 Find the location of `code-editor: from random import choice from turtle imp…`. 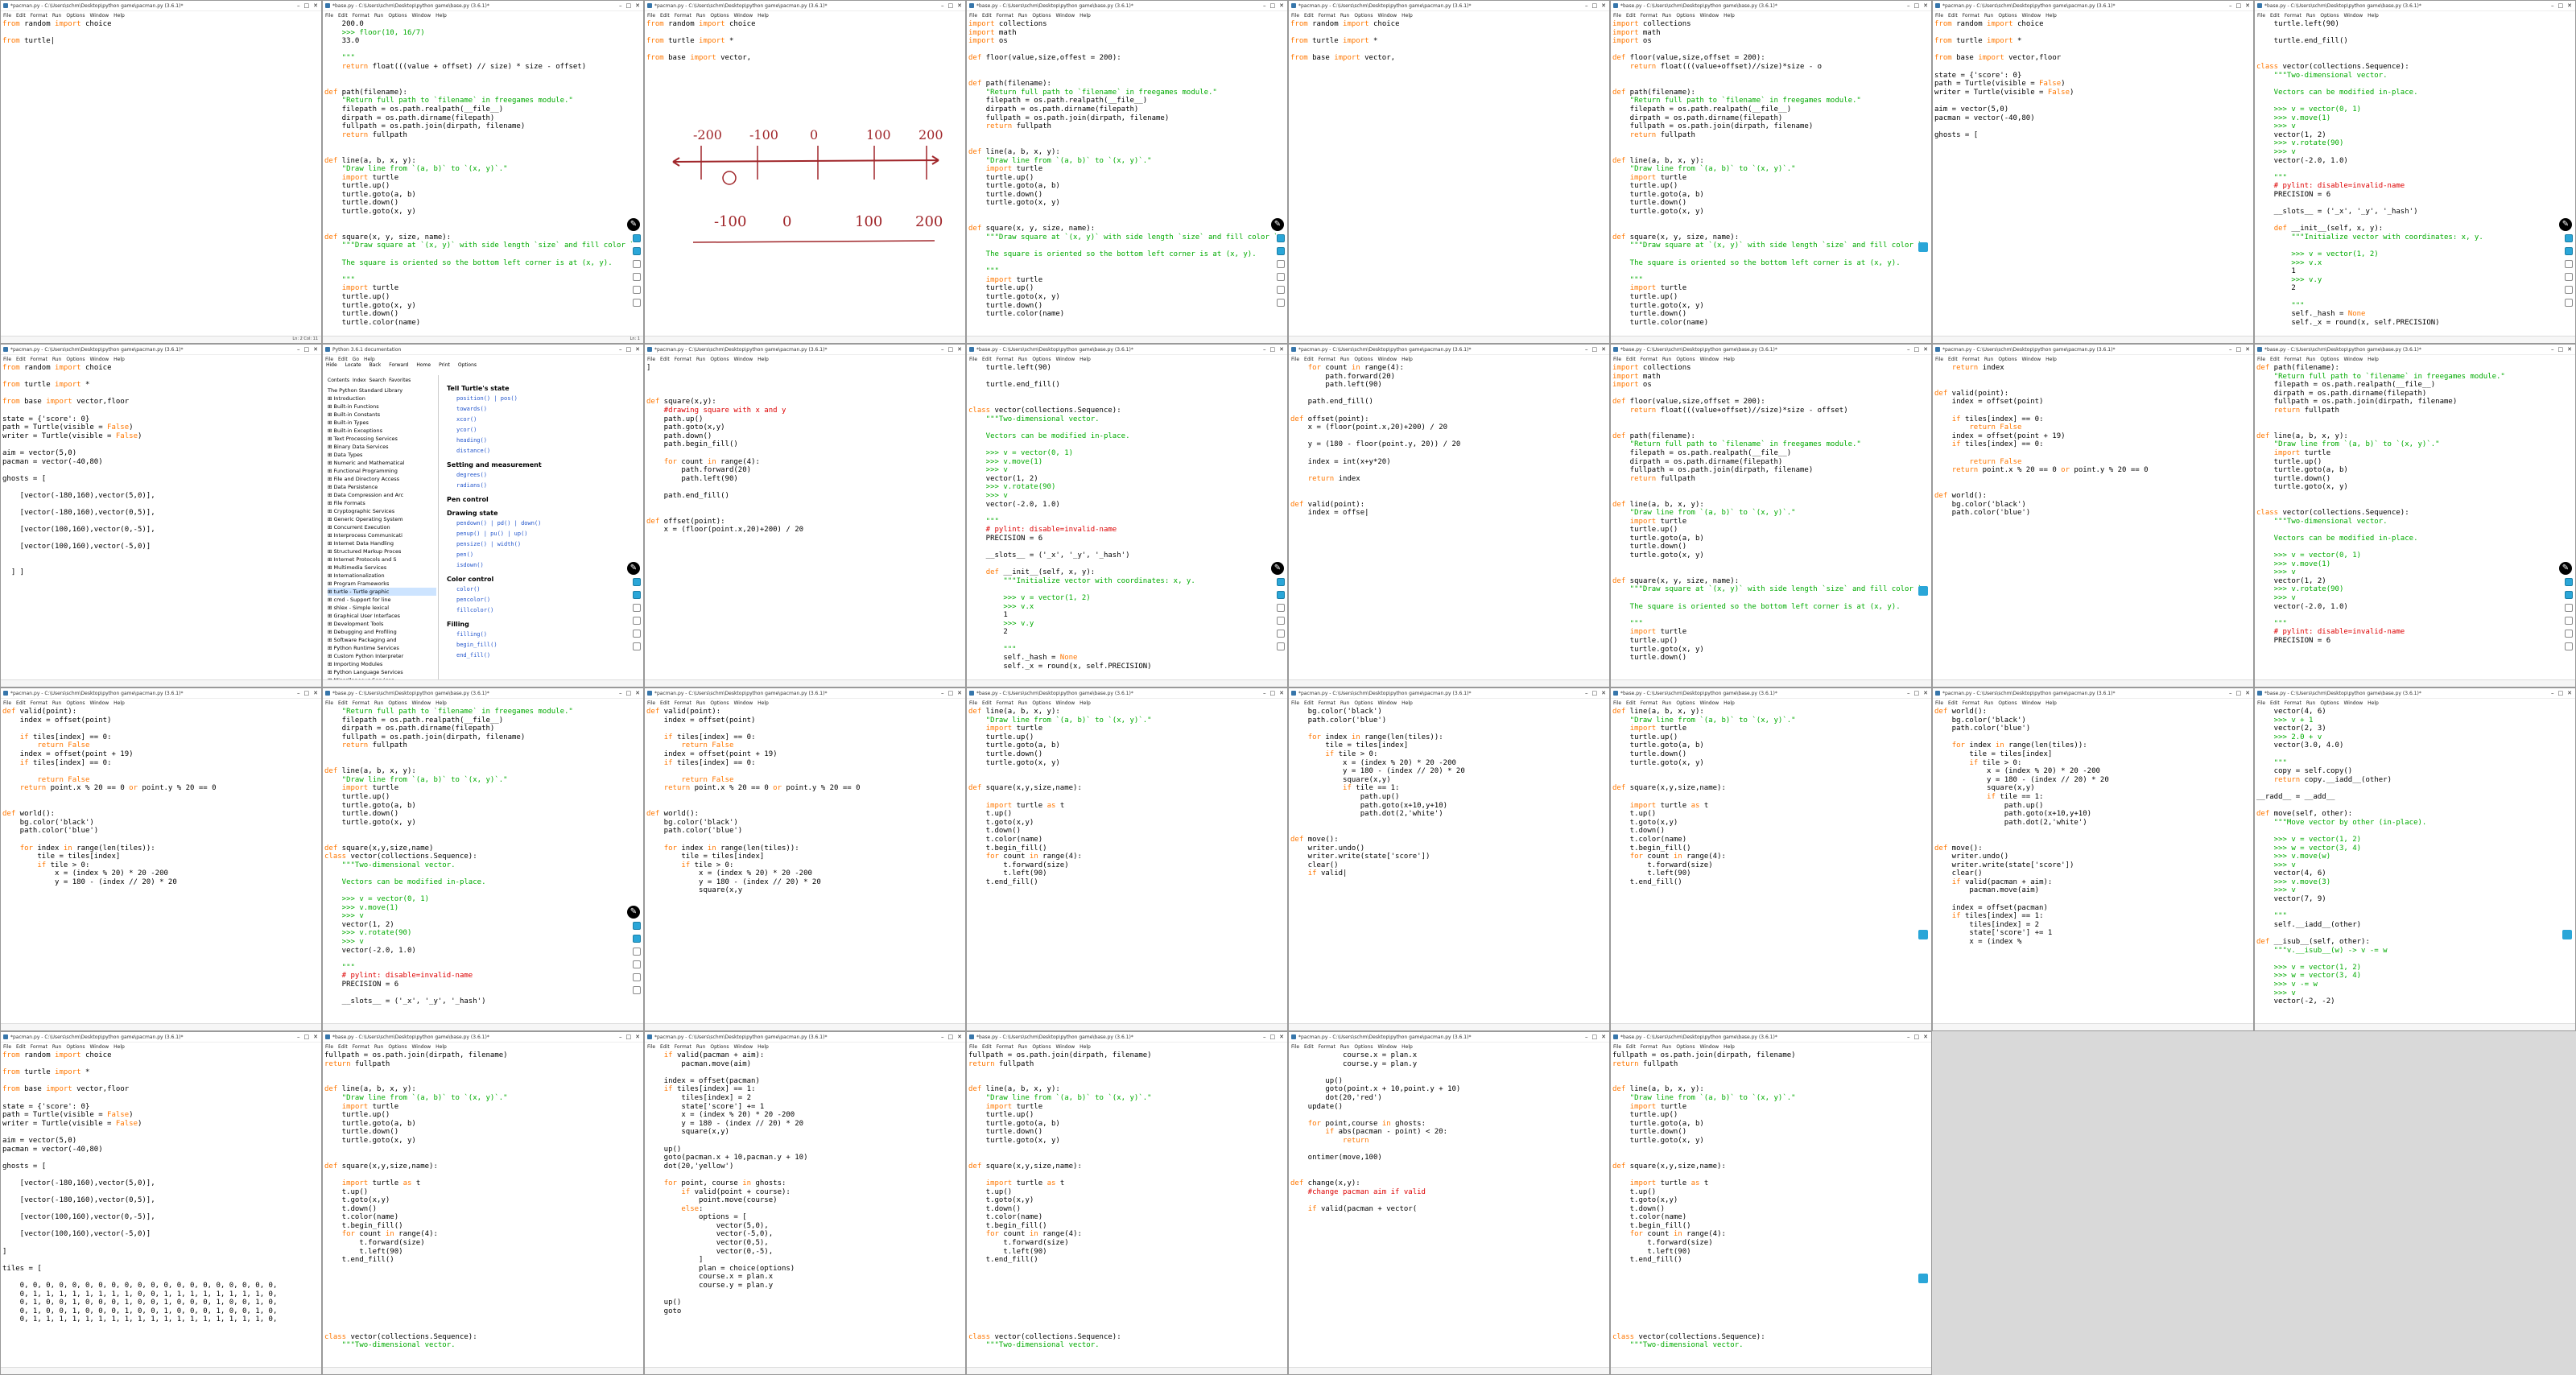

code-editor: from random import choice from turtle imp… is located at coordinates (156, 521).